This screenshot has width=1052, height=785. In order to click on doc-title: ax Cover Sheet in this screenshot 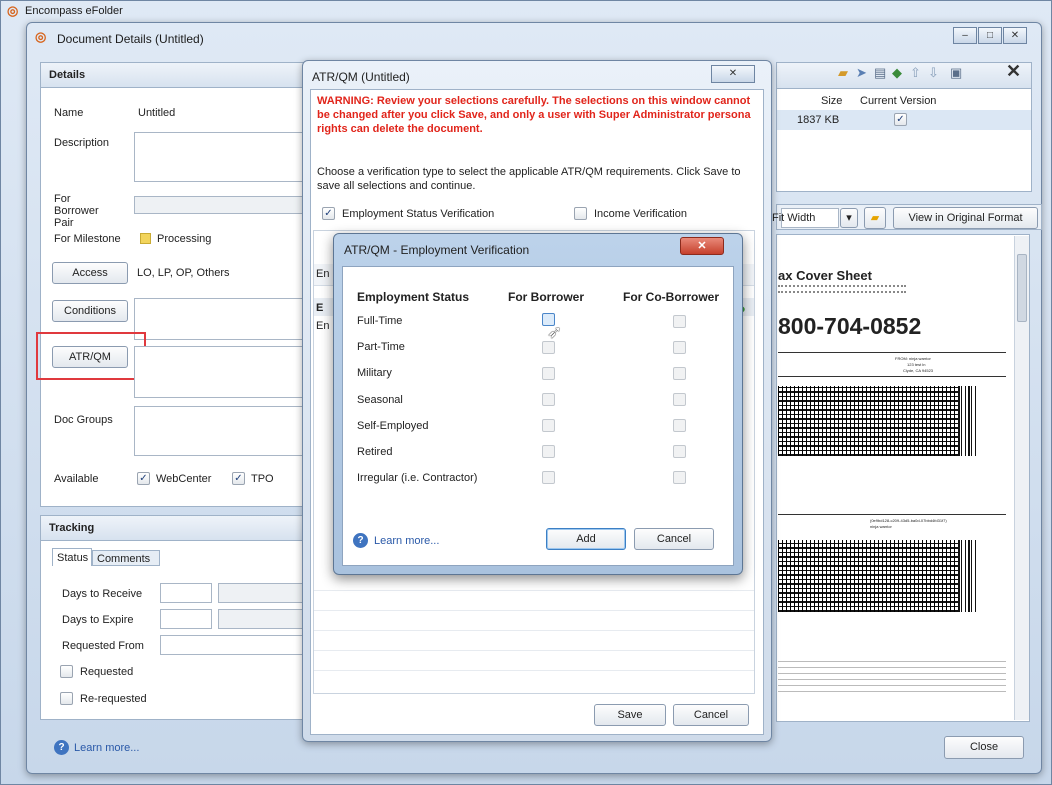, I will do `click(825, 275)`.